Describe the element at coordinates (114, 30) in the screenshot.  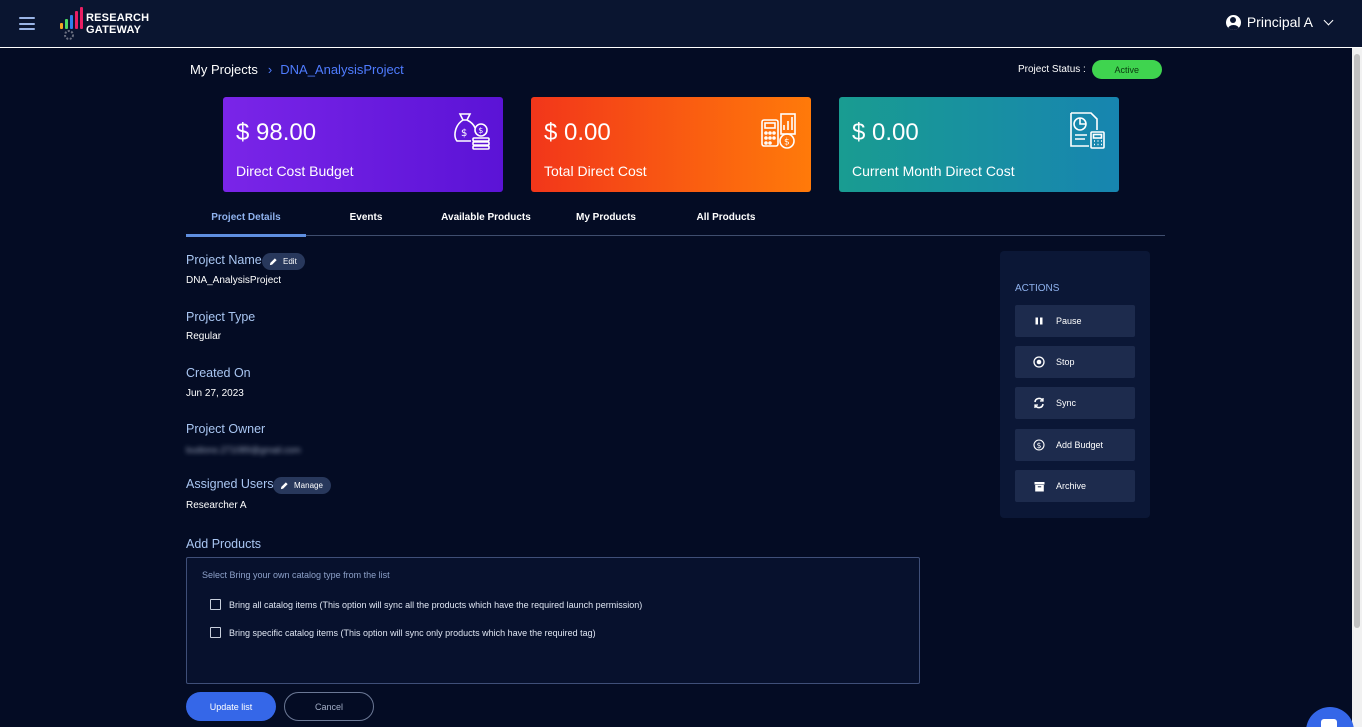
I see `logo-line-2: GATEWAY` at that location.